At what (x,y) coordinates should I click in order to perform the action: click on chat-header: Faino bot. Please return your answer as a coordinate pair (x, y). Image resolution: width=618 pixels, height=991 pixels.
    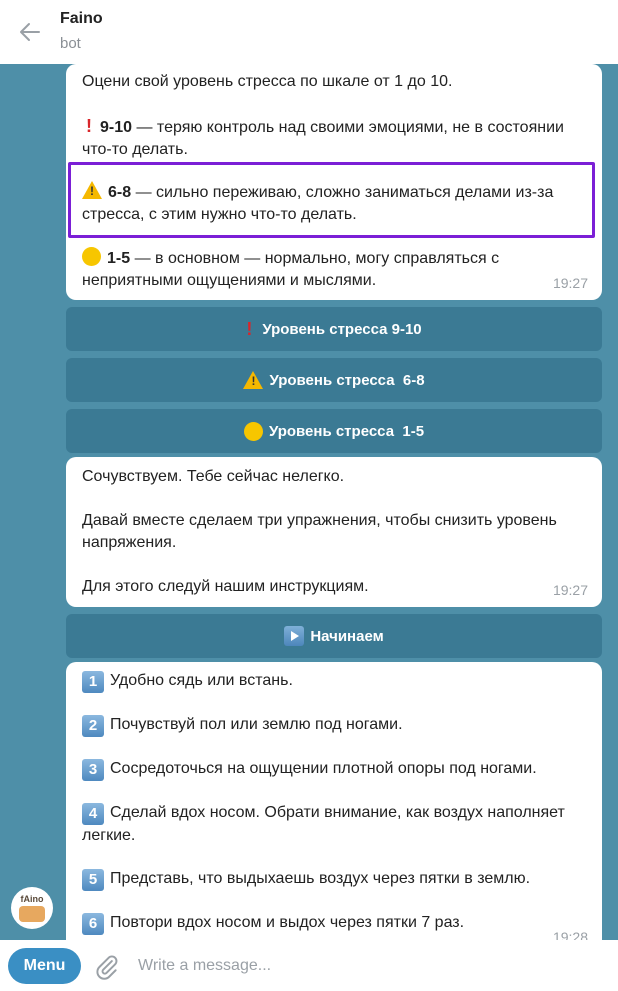
    Looking at the image, I should click on (309, 32).